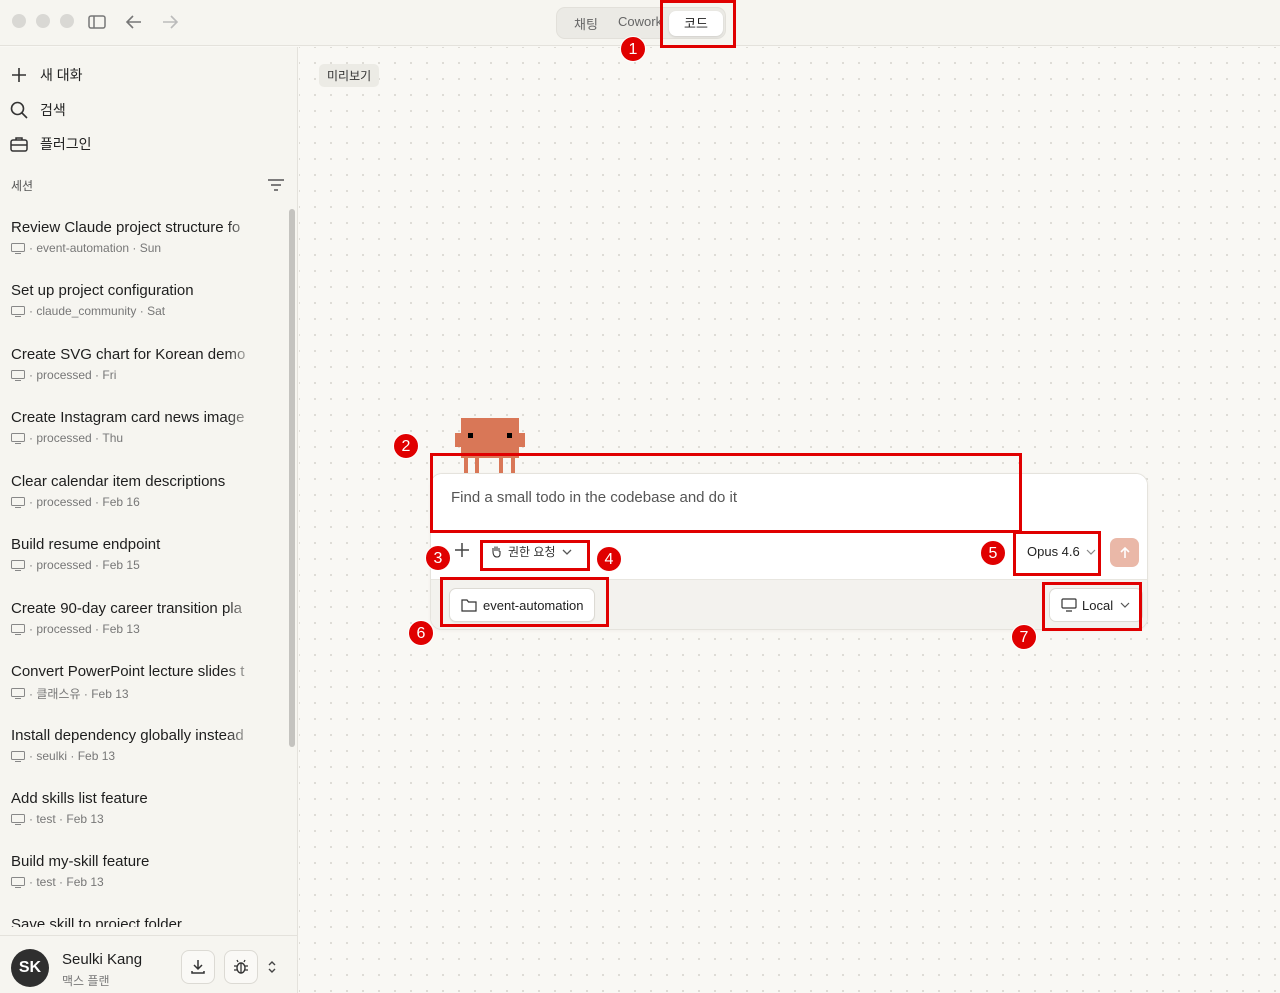 Image resolution: width=1280 pixels, height=993 pixels. Describe the element at coordinates (128, 671) in the screenshot. I see `session-title: Convert PowerPoint lecture slides t` at that location.